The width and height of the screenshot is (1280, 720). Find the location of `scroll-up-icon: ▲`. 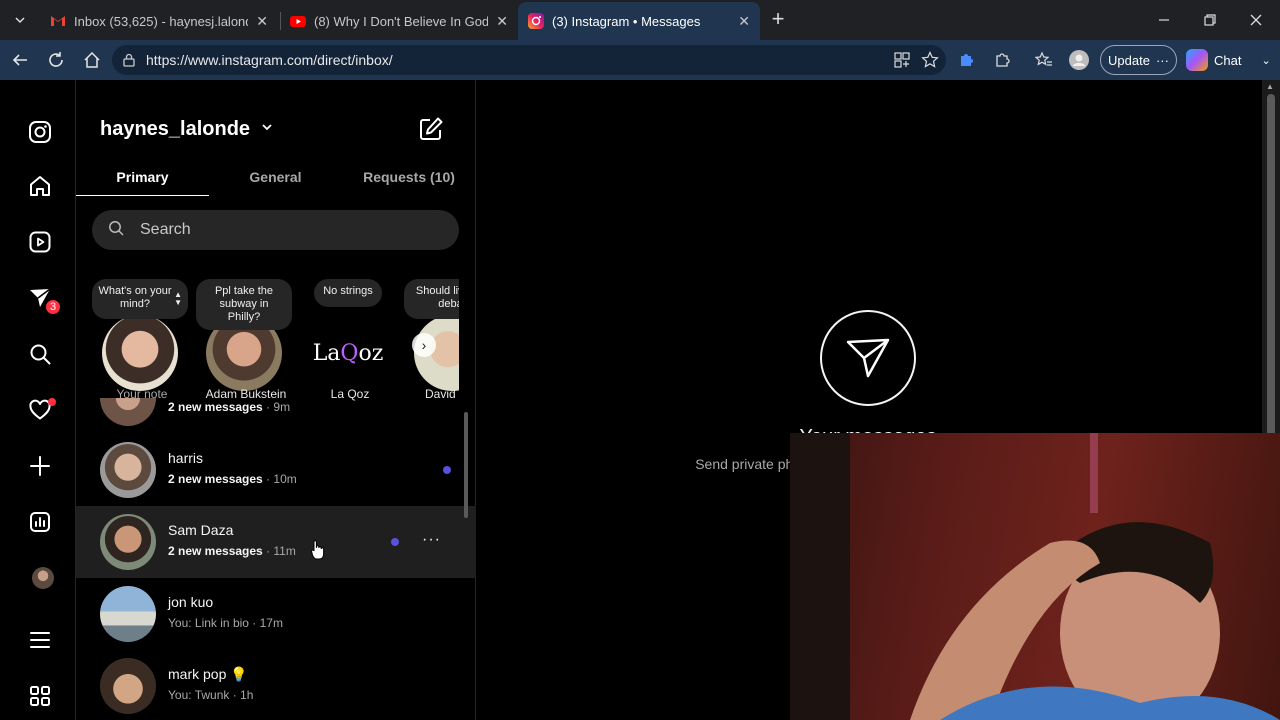

scroll-up-icon: ▲ is located at coordinates (1270, 86).